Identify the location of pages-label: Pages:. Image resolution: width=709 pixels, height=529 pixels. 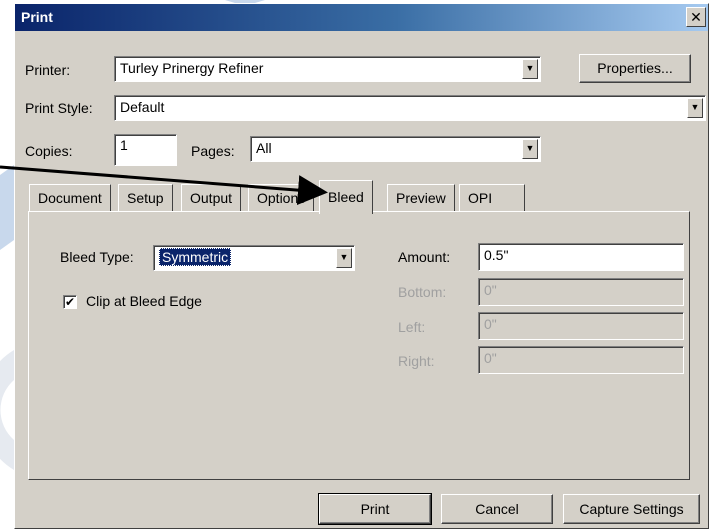
(213, 151).